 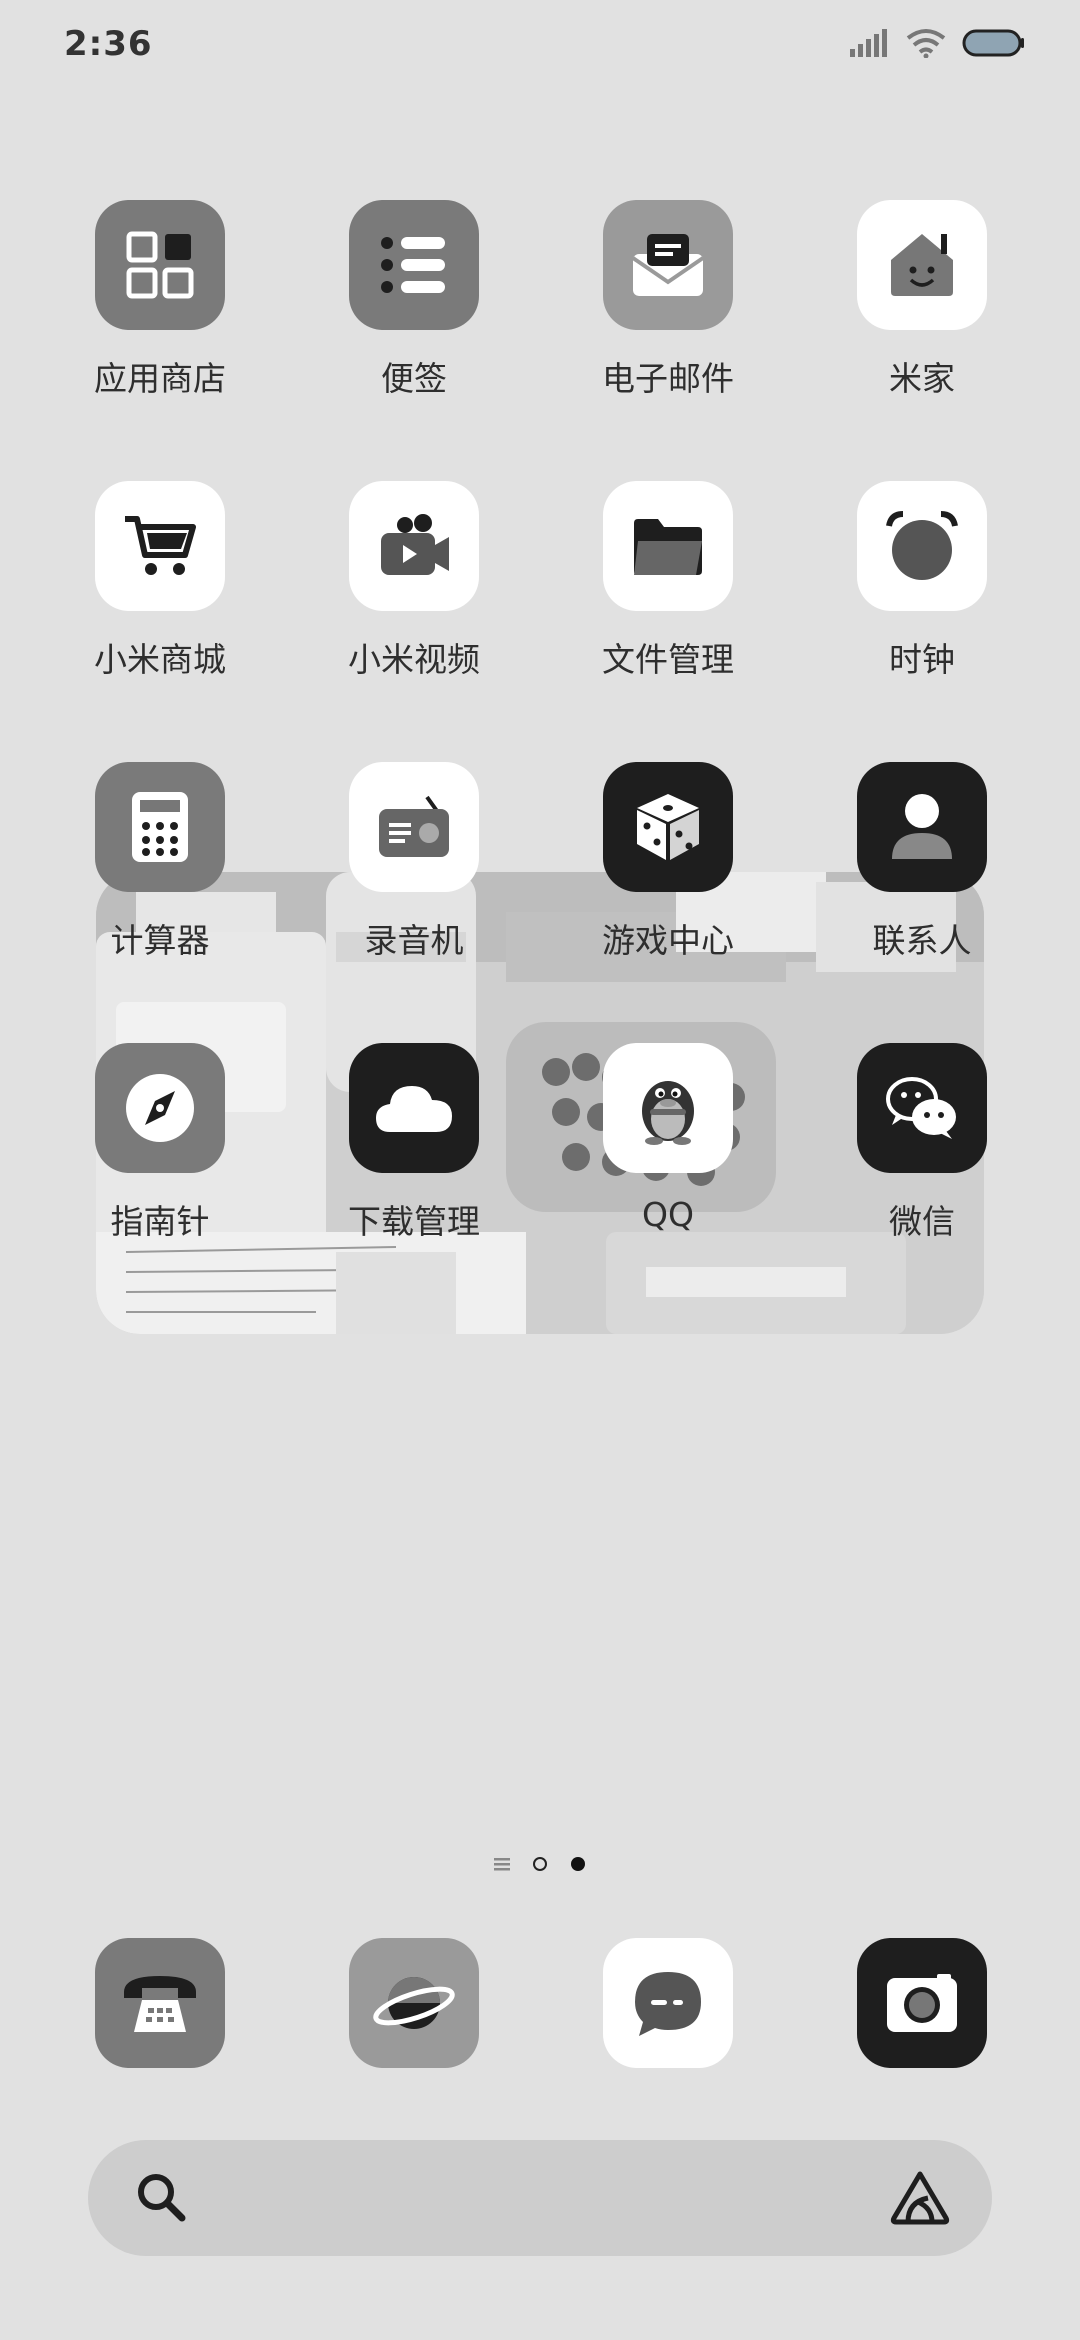 I want to click on notes-icon, so click(x=414, y=265).